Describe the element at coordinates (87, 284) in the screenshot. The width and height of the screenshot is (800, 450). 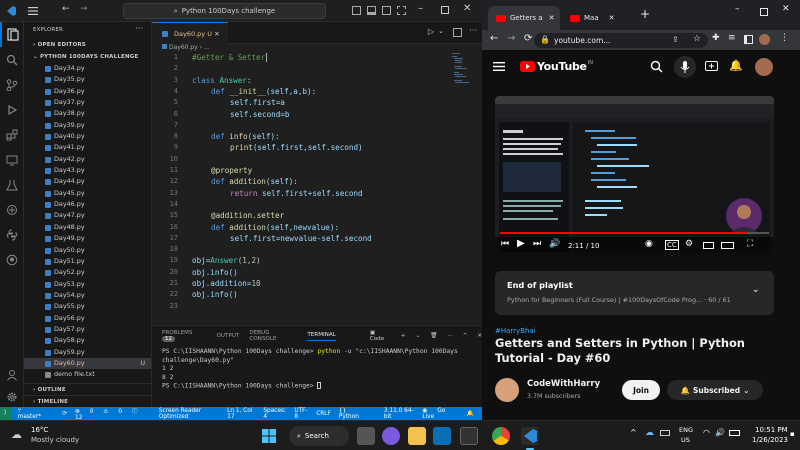
I see `file-item: Day53.py` at that location.